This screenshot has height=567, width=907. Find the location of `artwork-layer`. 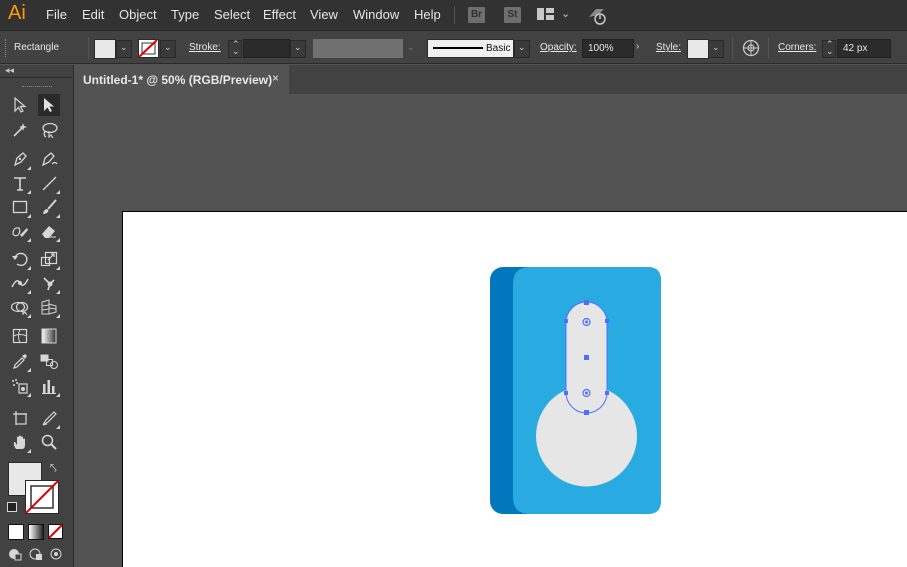

artwork-layer is located at coordinates (575, 390).